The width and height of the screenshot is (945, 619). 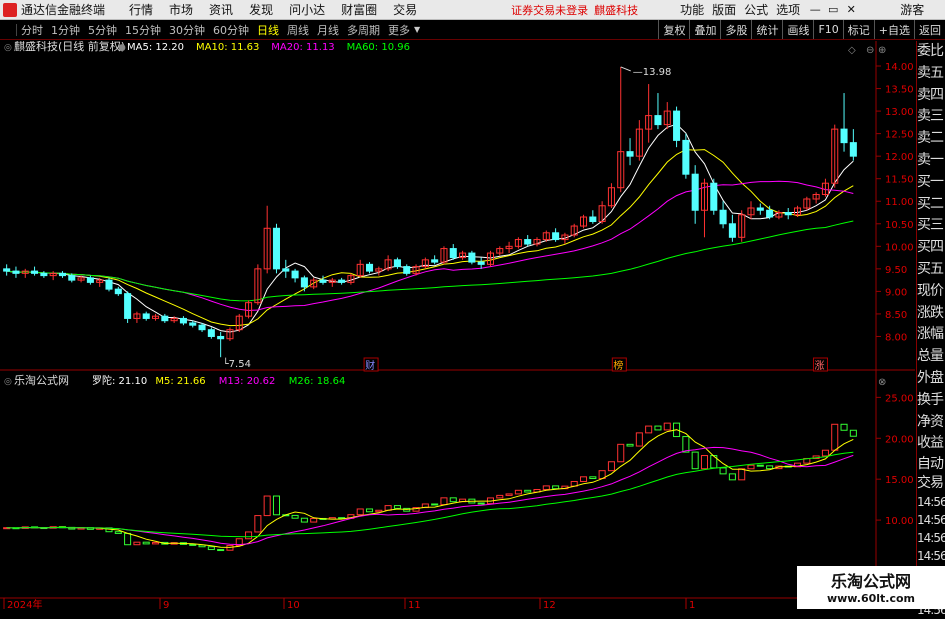 What do you see at coordinates (673, 29) in the screenshot?
I see `btn-fuquan: 复权` at bounding box center [673, 29].